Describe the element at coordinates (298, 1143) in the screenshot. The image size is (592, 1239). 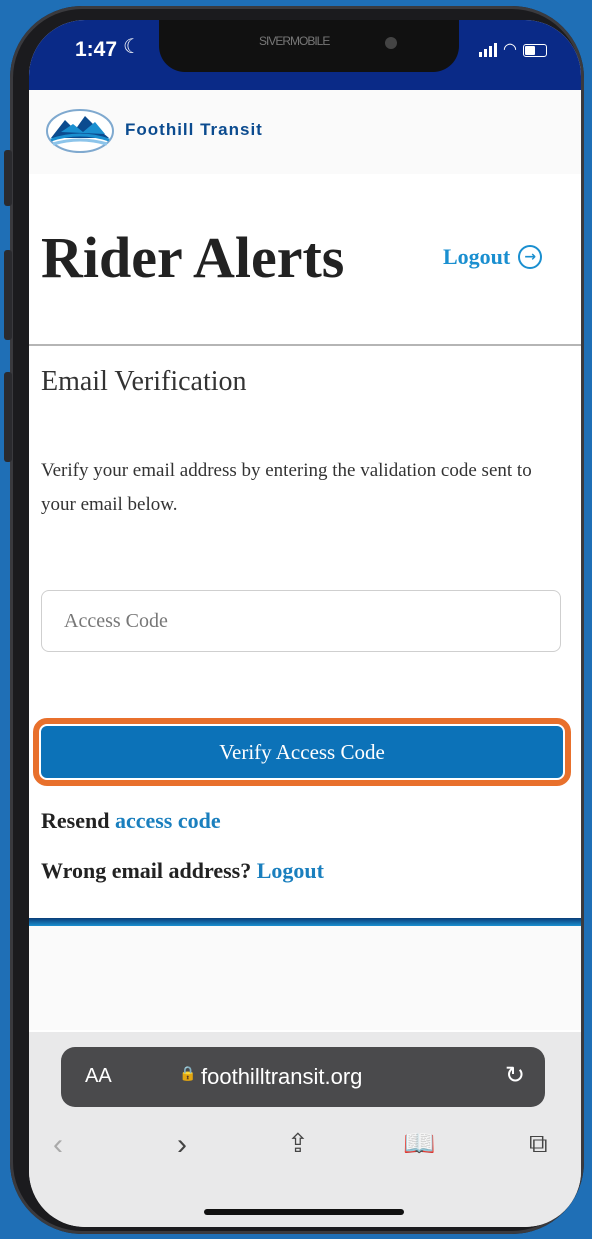
I see `share-icon: ⇪` at that location.